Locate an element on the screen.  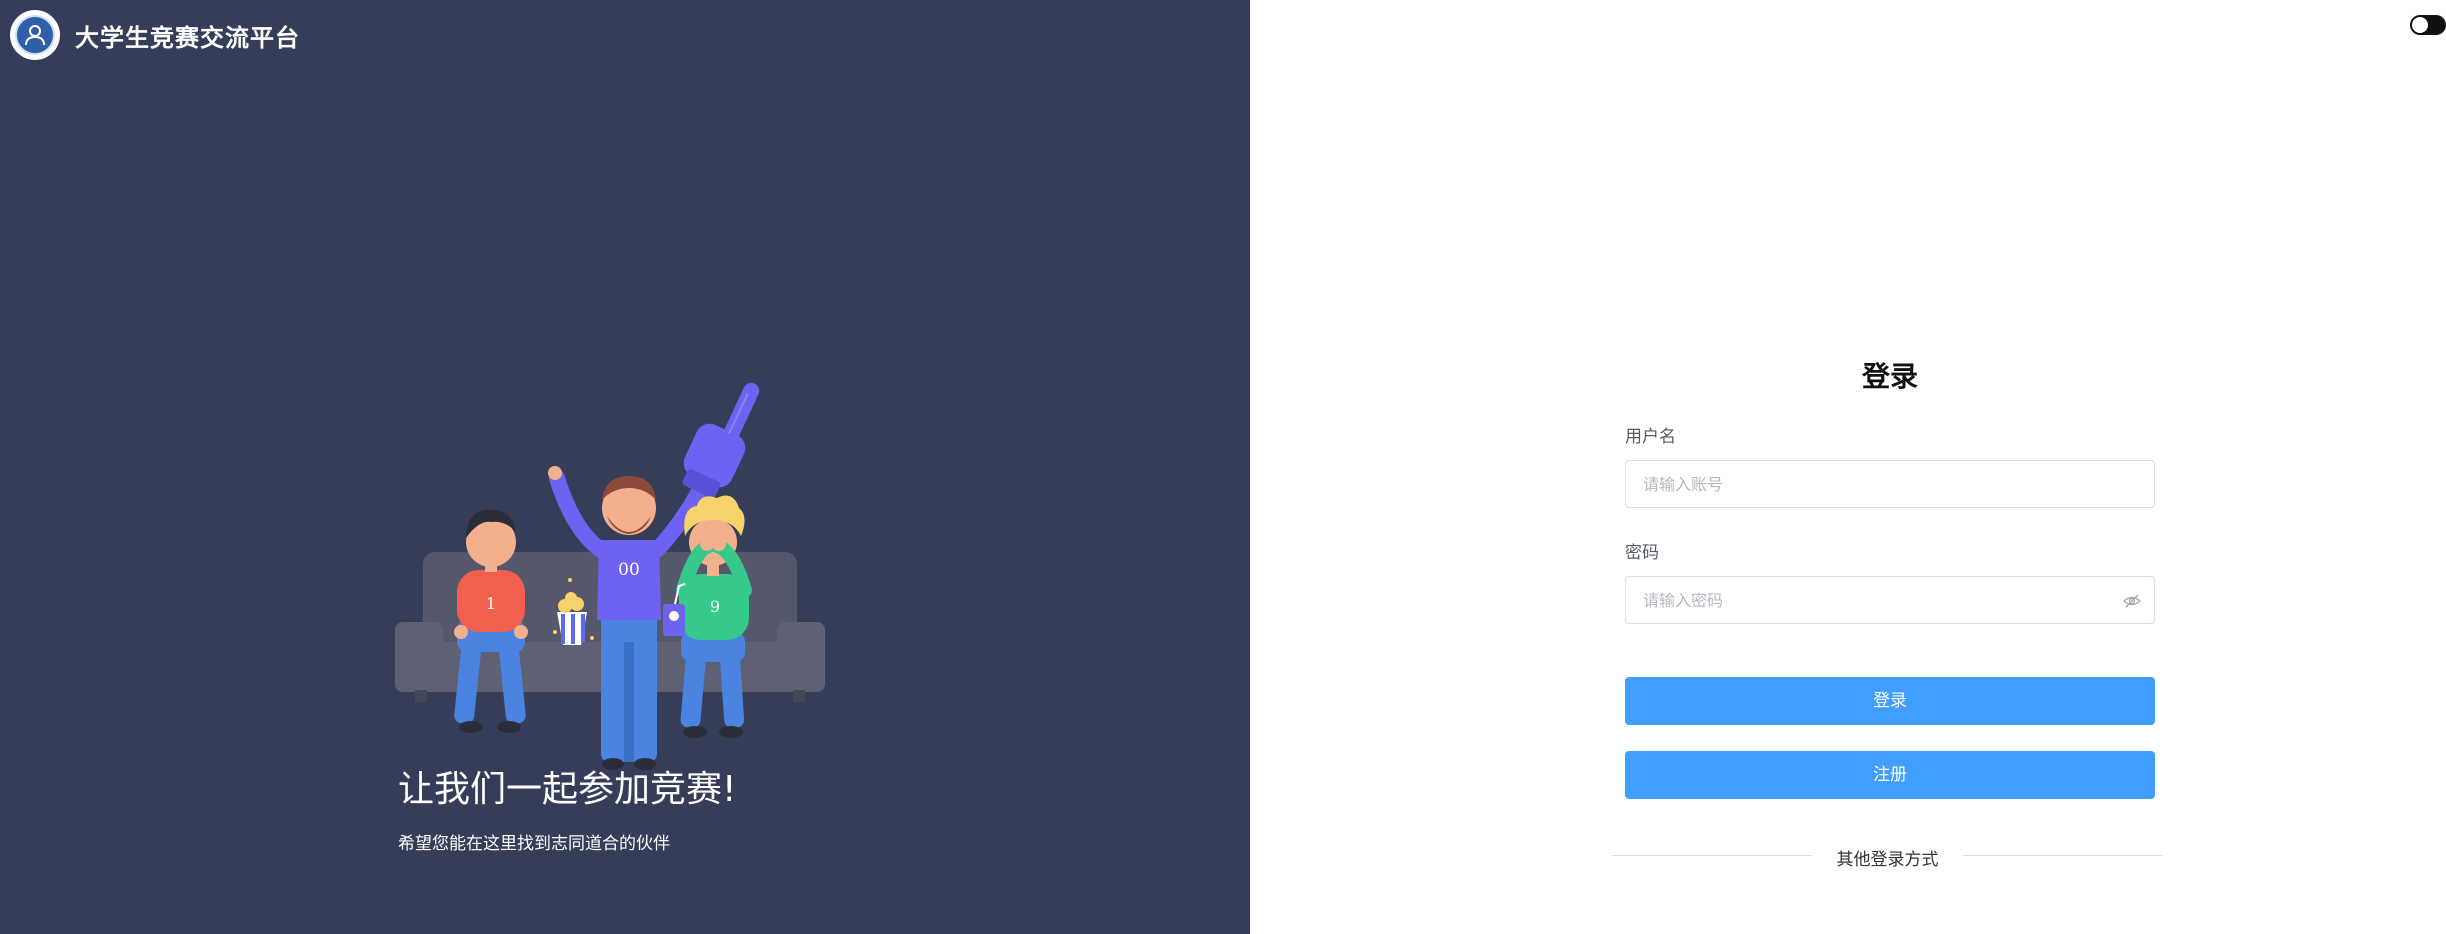
login-title: 登录 is located at coordinates (1889, 376).